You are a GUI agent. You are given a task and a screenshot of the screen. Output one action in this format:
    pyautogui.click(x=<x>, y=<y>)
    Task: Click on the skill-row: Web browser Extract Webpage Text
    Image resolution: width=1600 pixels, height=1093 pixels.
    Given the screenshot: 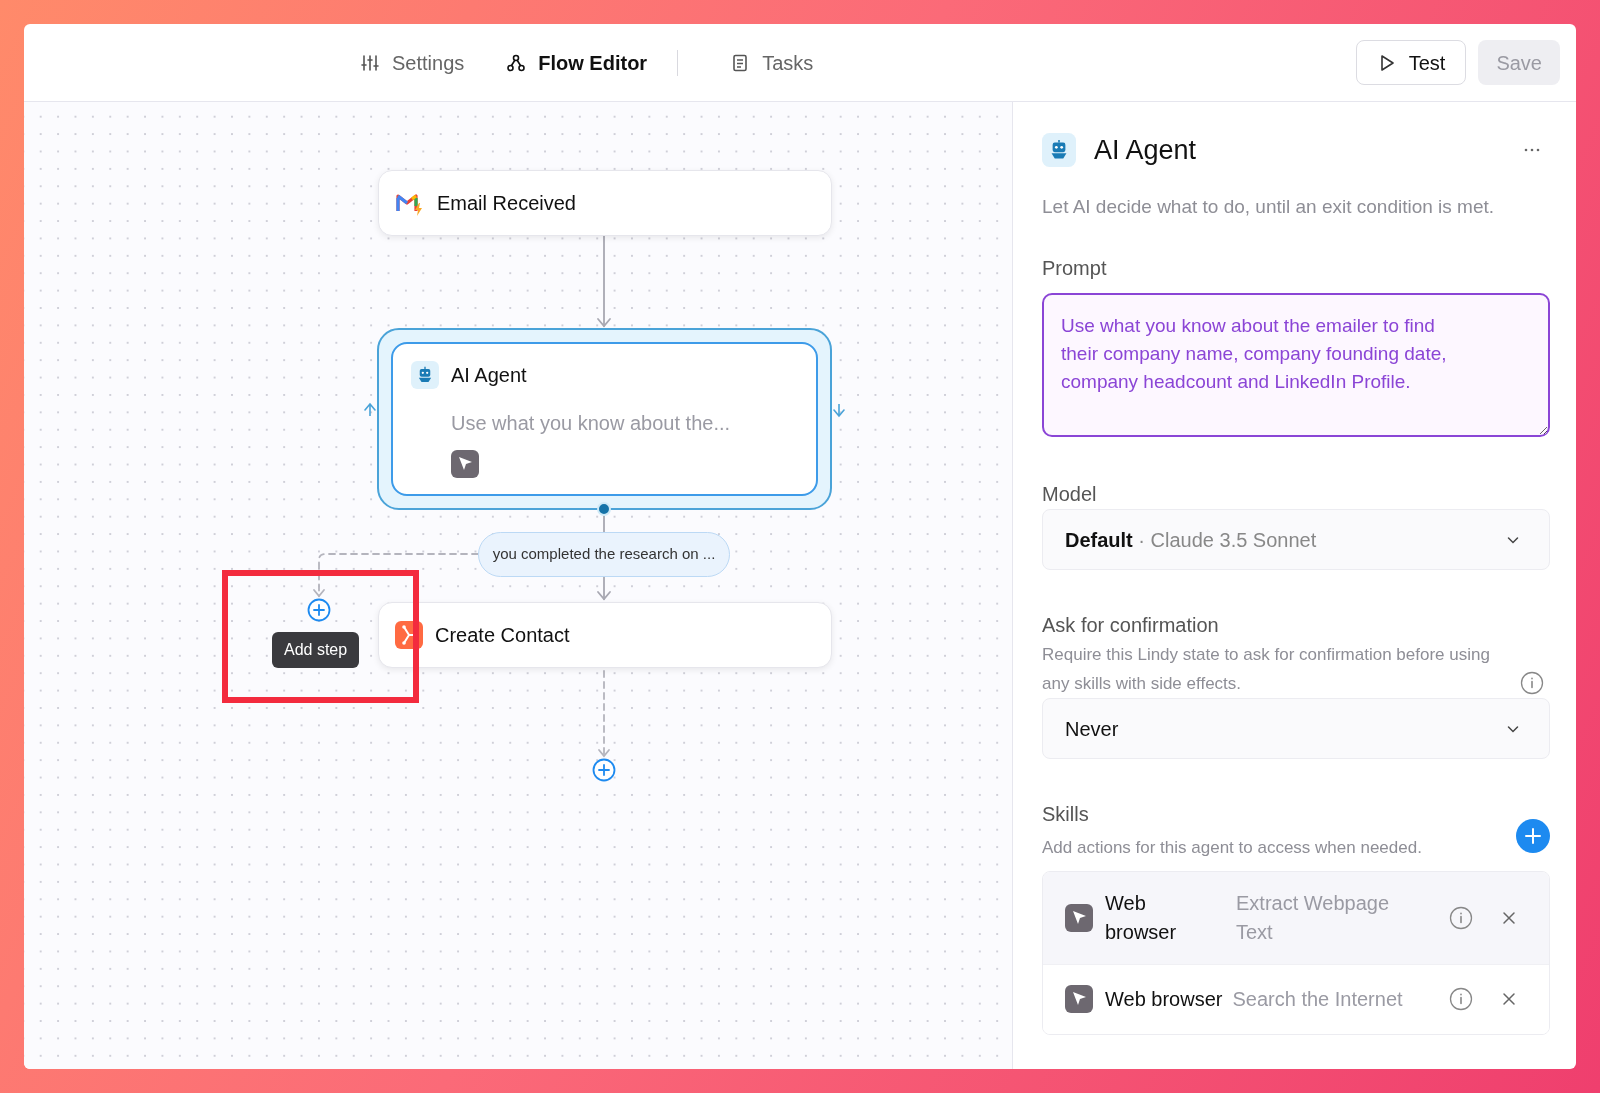 What is the action you would take?
    pyautogui.click(x=1296, y=917)
    